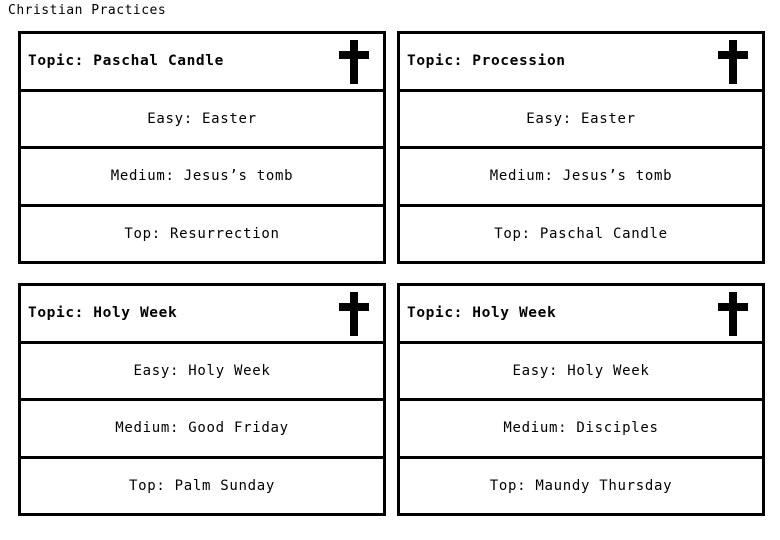 The image size is (780, 540). Describe the element at coordinates (87, 10) in the screenshot. I see `page-title: Christian Practices` at that location.